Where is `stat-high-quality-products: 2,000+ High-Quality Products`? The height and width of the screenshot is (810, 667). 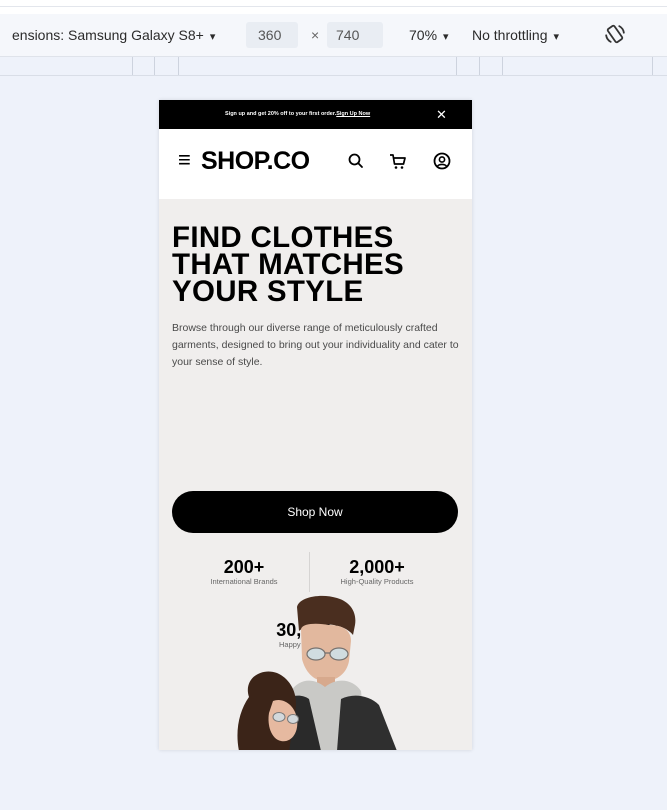 stat-high-quality-products: 2,000+ High-Quality Products is located at coordinates (377, 572).